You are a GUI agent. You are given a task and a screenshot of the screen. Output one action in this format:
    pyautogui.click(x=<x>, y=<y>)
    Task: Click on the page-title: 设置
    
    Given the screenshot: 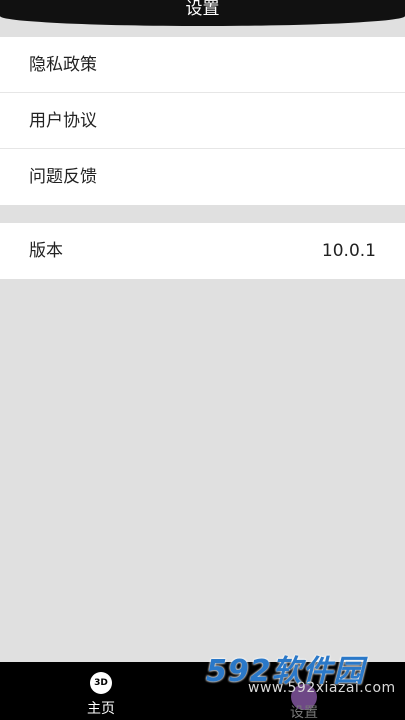 What is the action you would take?
    pyautogui.click(x=202, y=9)
    